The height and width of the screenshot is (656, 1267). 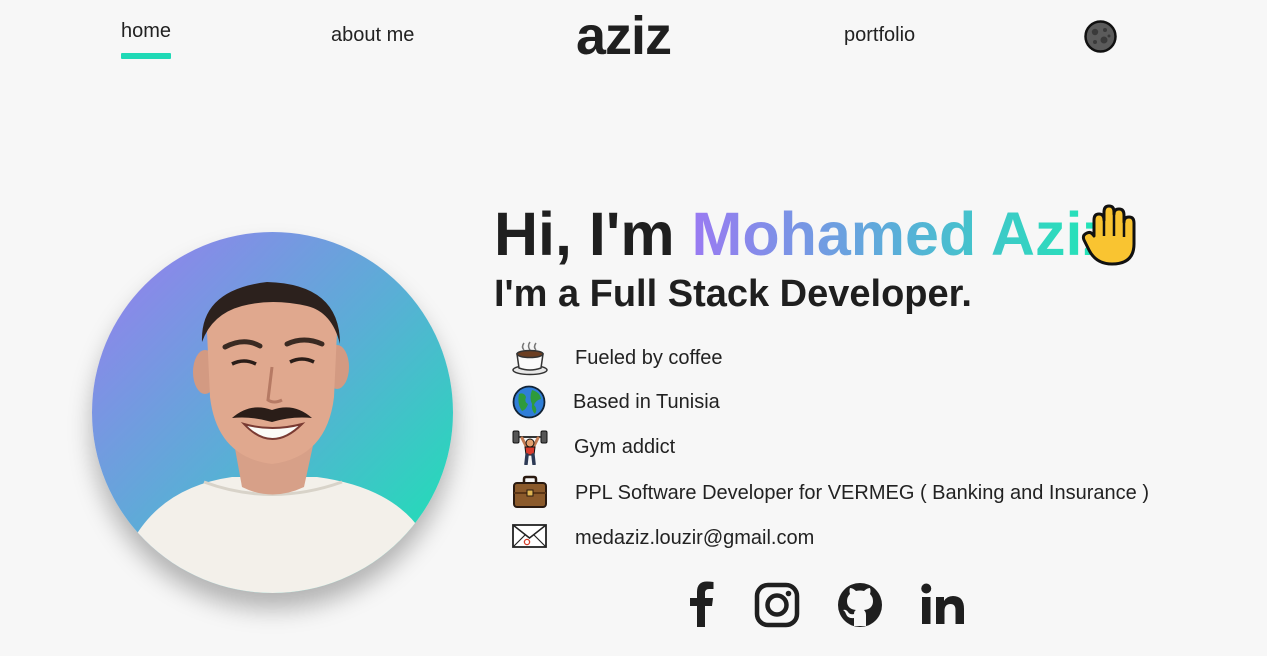 What do you see at coordinates (625, 447) in the screenshot?
I see `fact-text: Gym addict` at bounding box center [625, 447].